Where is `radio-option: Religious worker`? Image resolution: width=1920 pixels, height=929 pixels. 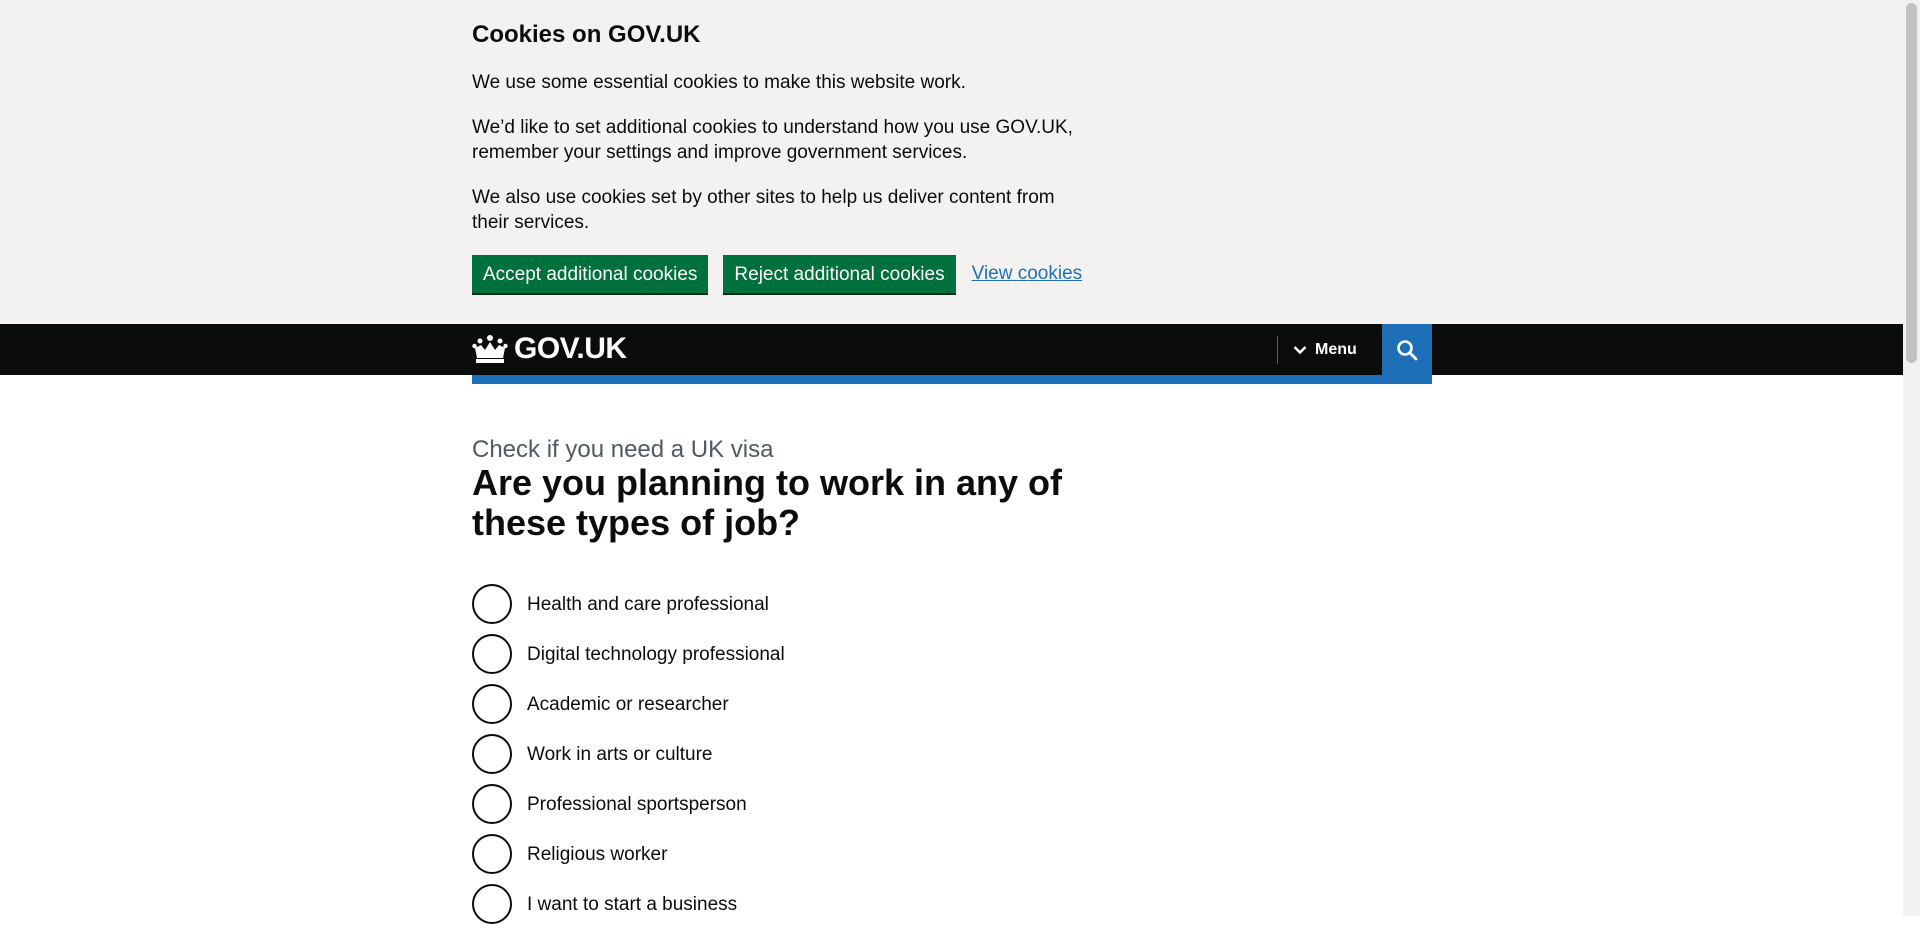
radio-option: Religious worker is located at coordinates (628, 854).